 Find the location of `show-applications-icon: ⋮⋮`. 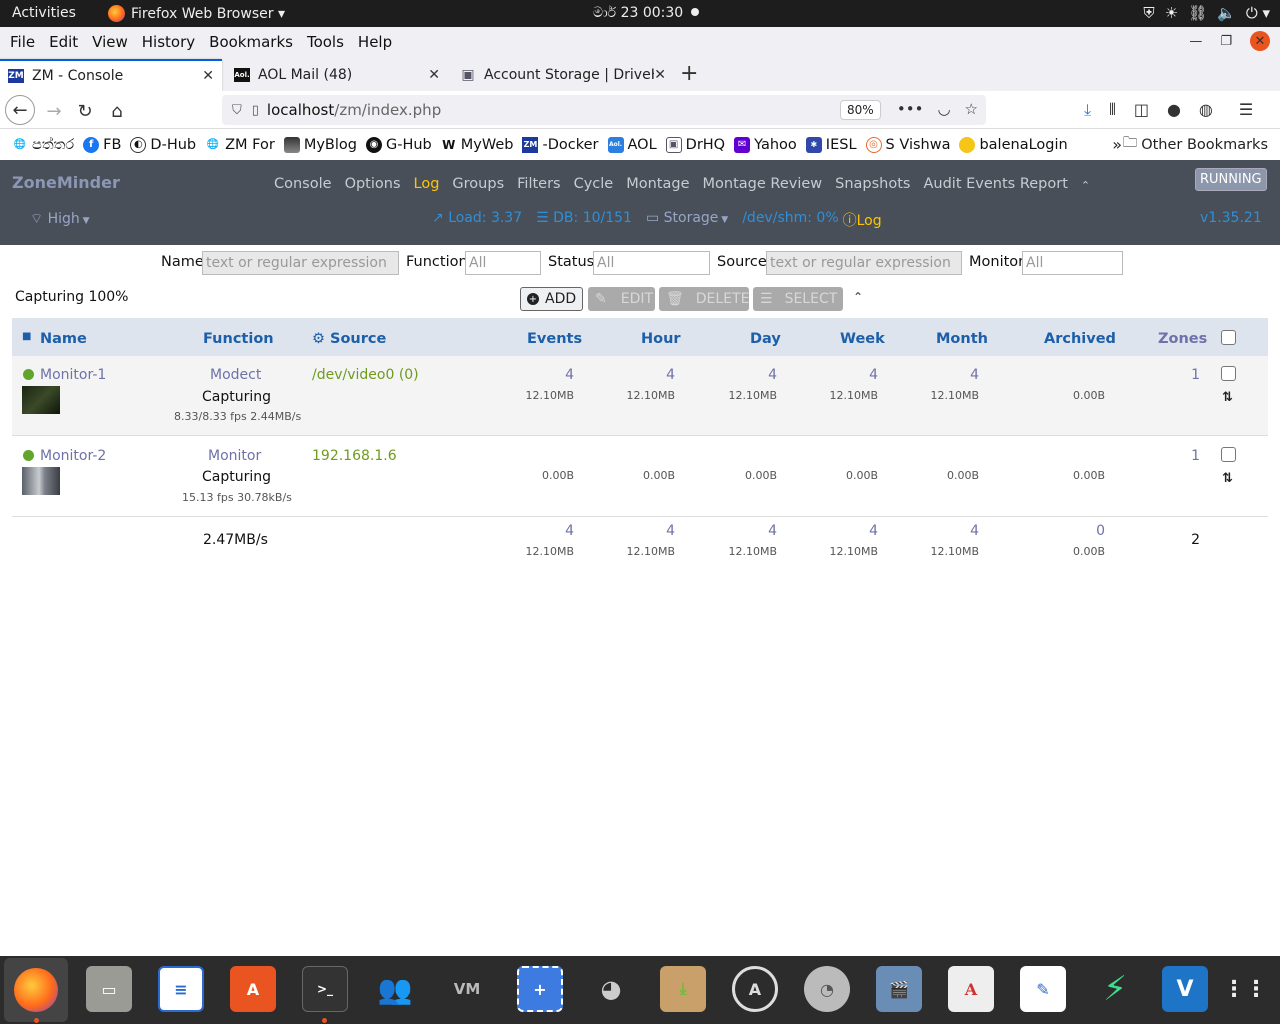

show-applications-icon: ⋮⋮ is located at coordinates (1245, 989).